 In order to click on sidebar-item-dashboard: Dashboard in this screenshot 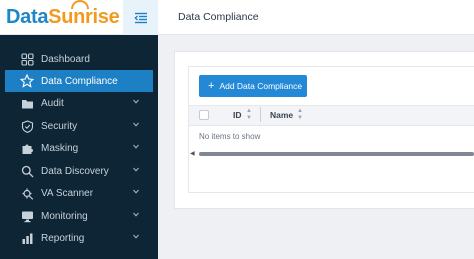, I will do `click(79, 59)`.